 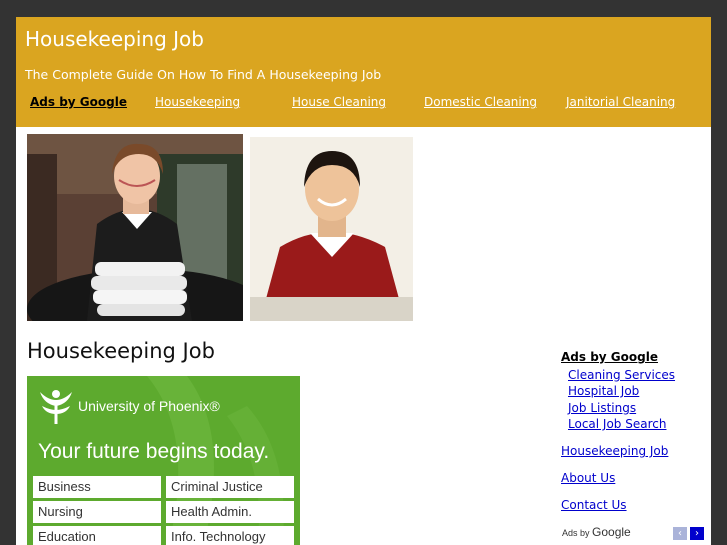 What do you see at coordinates (154, 451) in the screenshot?
I see `banner-headline: Your future begins today.` at bounding box center [154, 451].